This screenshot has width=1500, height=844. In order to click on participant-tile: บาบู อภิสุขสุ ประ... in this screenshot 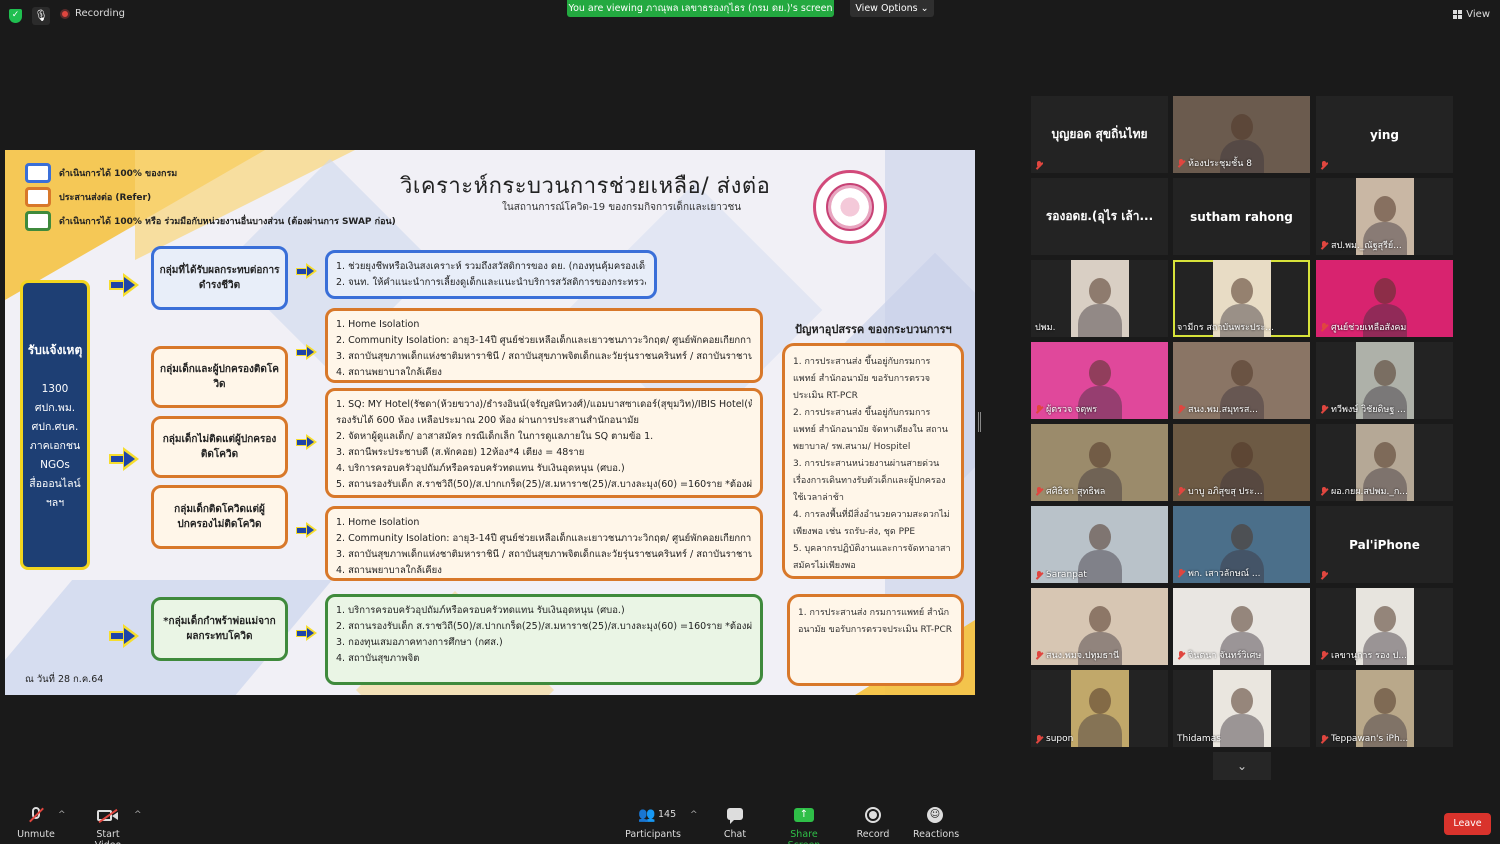, I will do `click(1241, 462)`.